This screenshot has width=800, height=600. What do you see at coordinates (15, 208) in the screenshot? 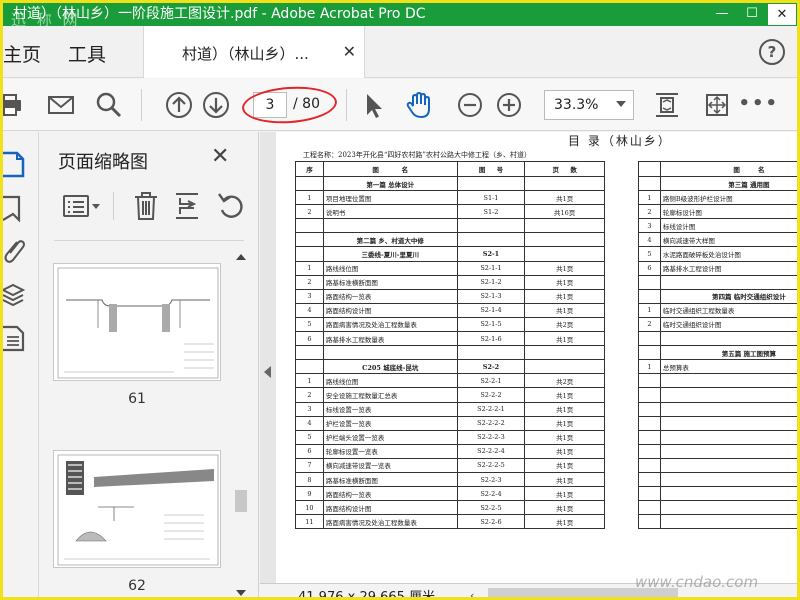
I see `bookmark-icon` at bounding box center [15, 208].